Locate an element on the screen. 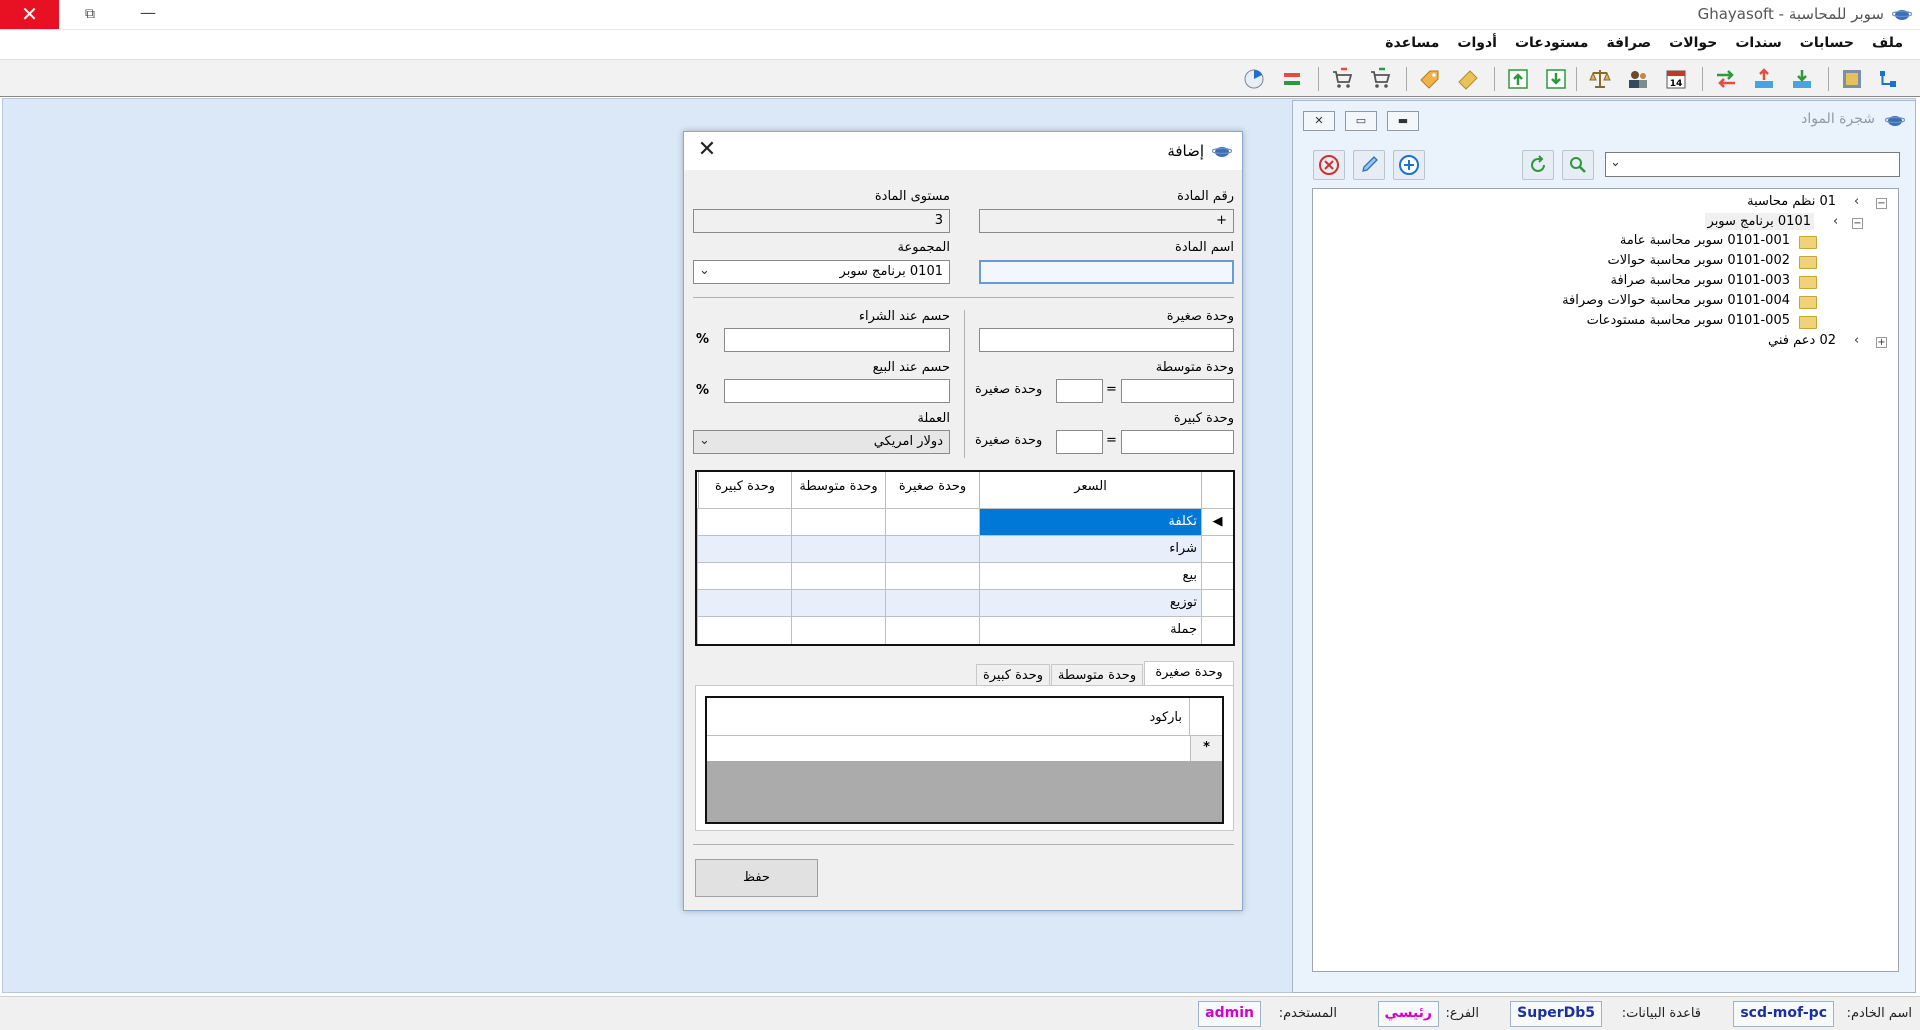  tree-node-selected: 0101 برنامج سوبر is located at coordinates (1759, 221).